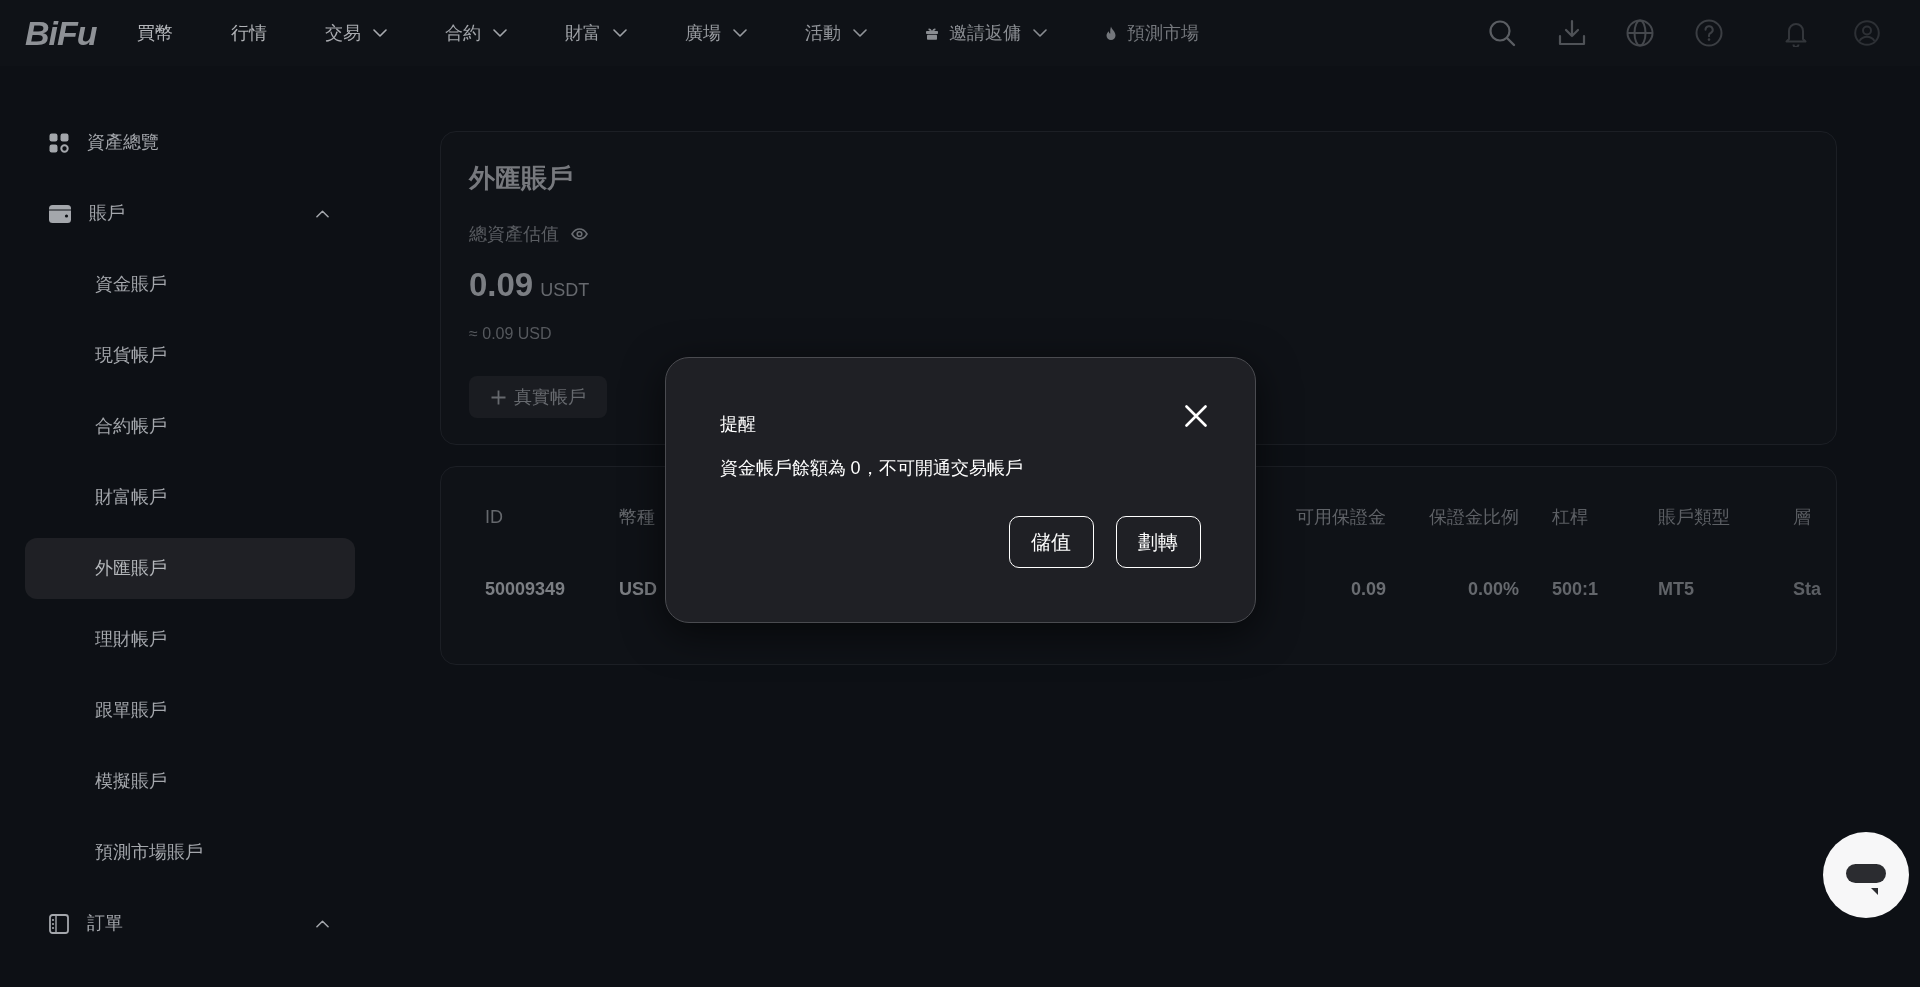  I want to click on wallet-icon, so click(60, 213).